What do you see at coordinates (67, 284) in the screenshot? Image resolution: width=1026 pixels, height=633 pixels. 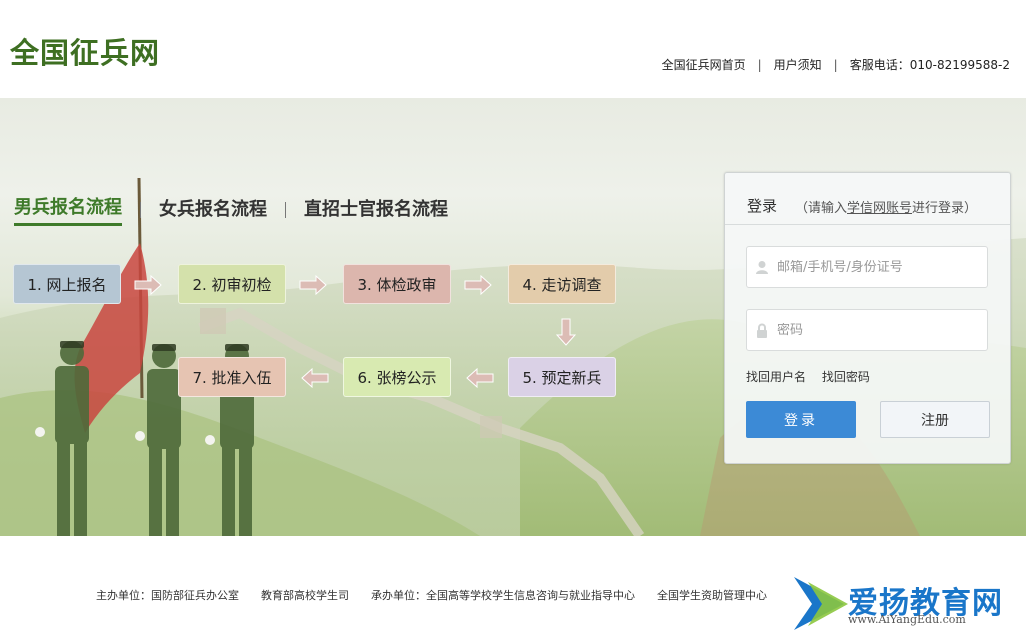 I see `step-online-registration: 1. 网上报名` at bounding box center [67, 284].